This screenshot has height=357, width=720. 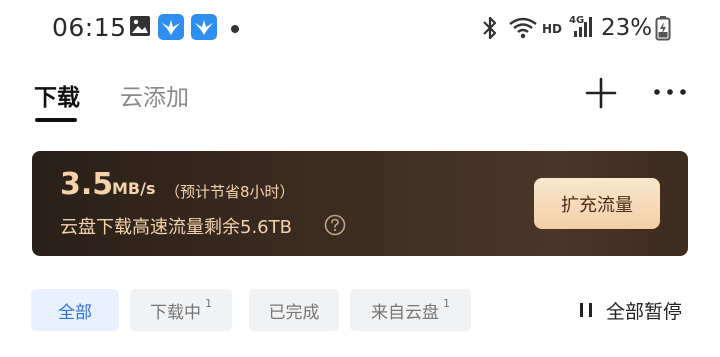 What do you see at coordinates (663, 28) in the screenshot?
I see `battery-icon` at bounding box center [663, 28].